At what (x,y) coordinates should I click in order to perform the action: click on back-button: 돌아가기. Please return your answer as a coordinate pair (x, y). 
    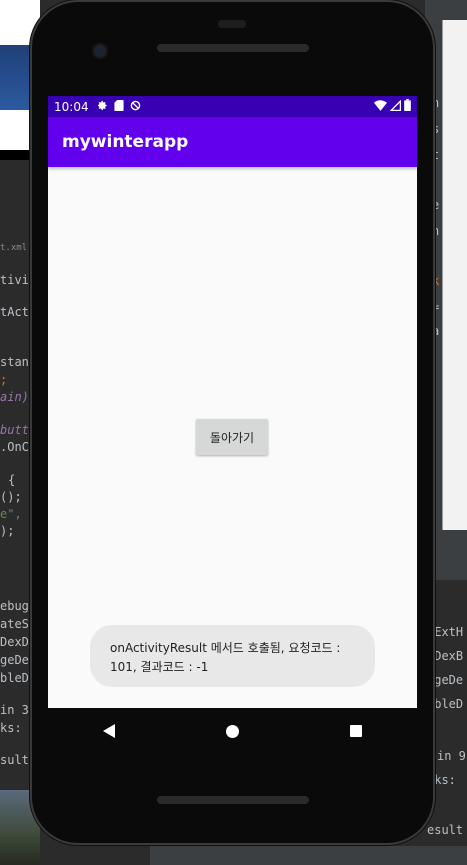
    Looking at the image, I should click on (232, 437).